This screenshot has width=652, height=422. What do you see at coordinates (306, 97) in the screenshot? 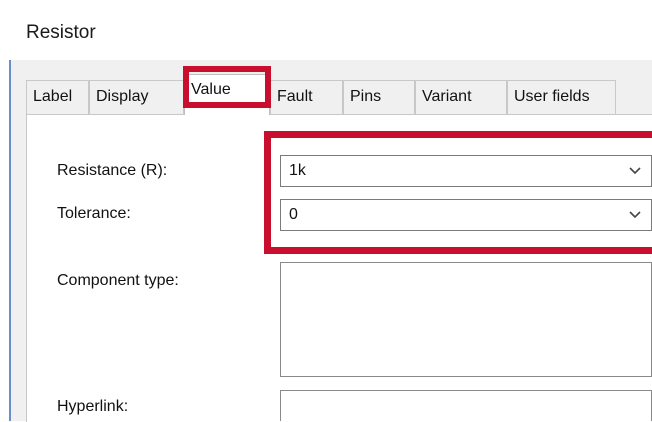
I see `tab-fault: Fault` at bounding box center [306, 97].